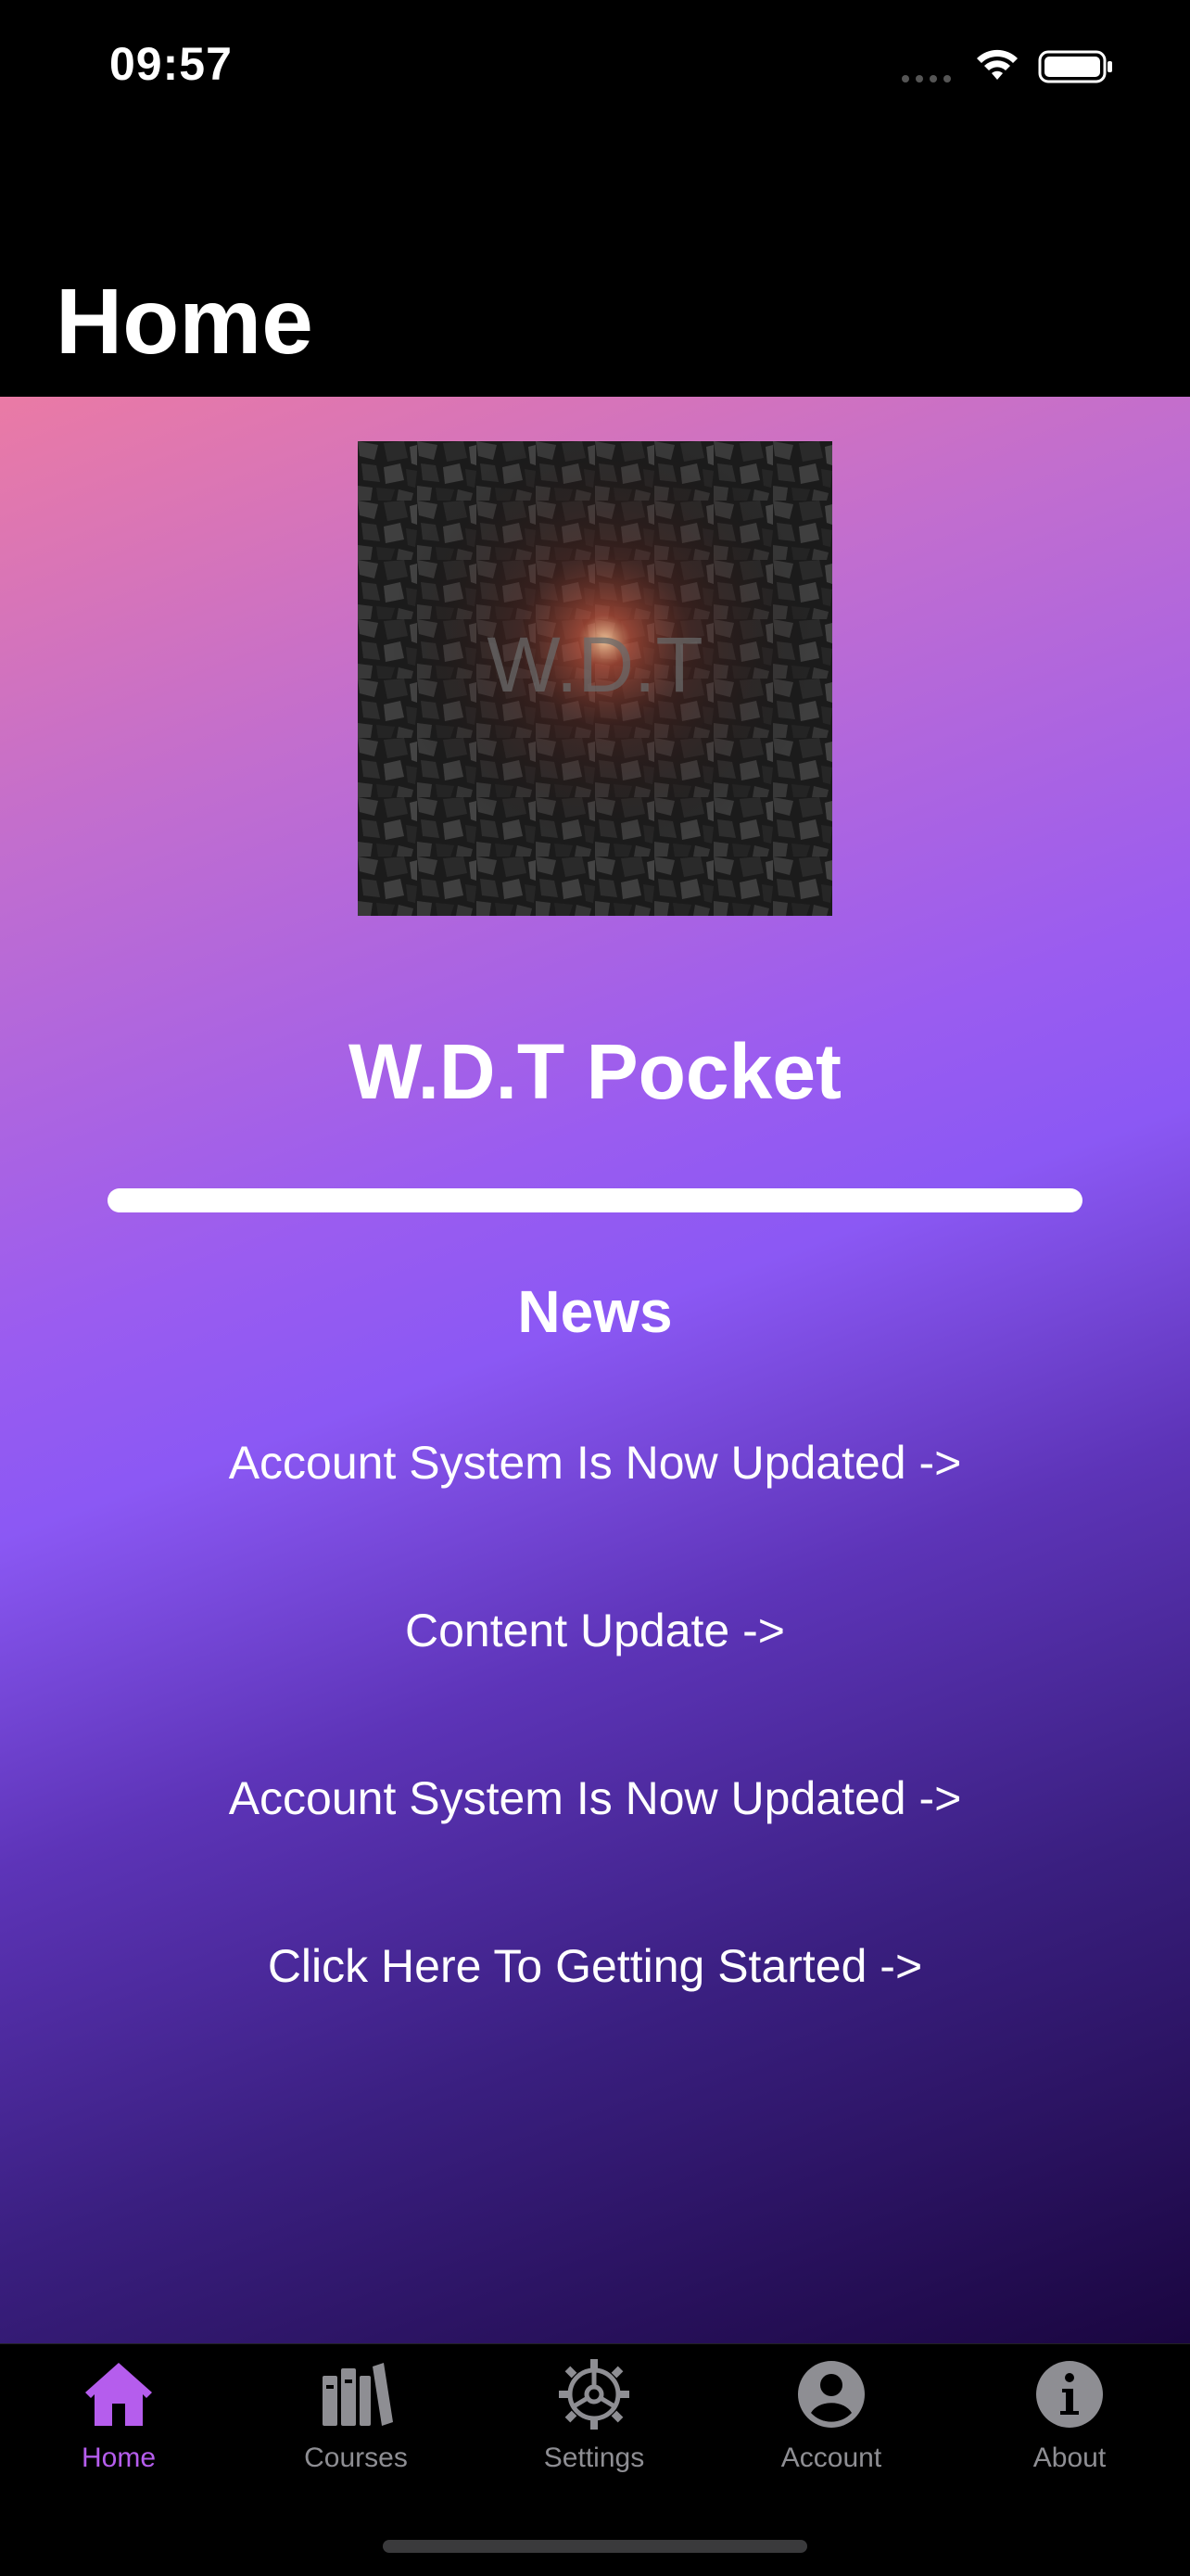 Image resolution: width=1190 pixels, height=2576 pixels. What do you see at coordinates (595, 69) in the screenshot?
I see `status-bar: 09:57` at bounding box center [595, 69].